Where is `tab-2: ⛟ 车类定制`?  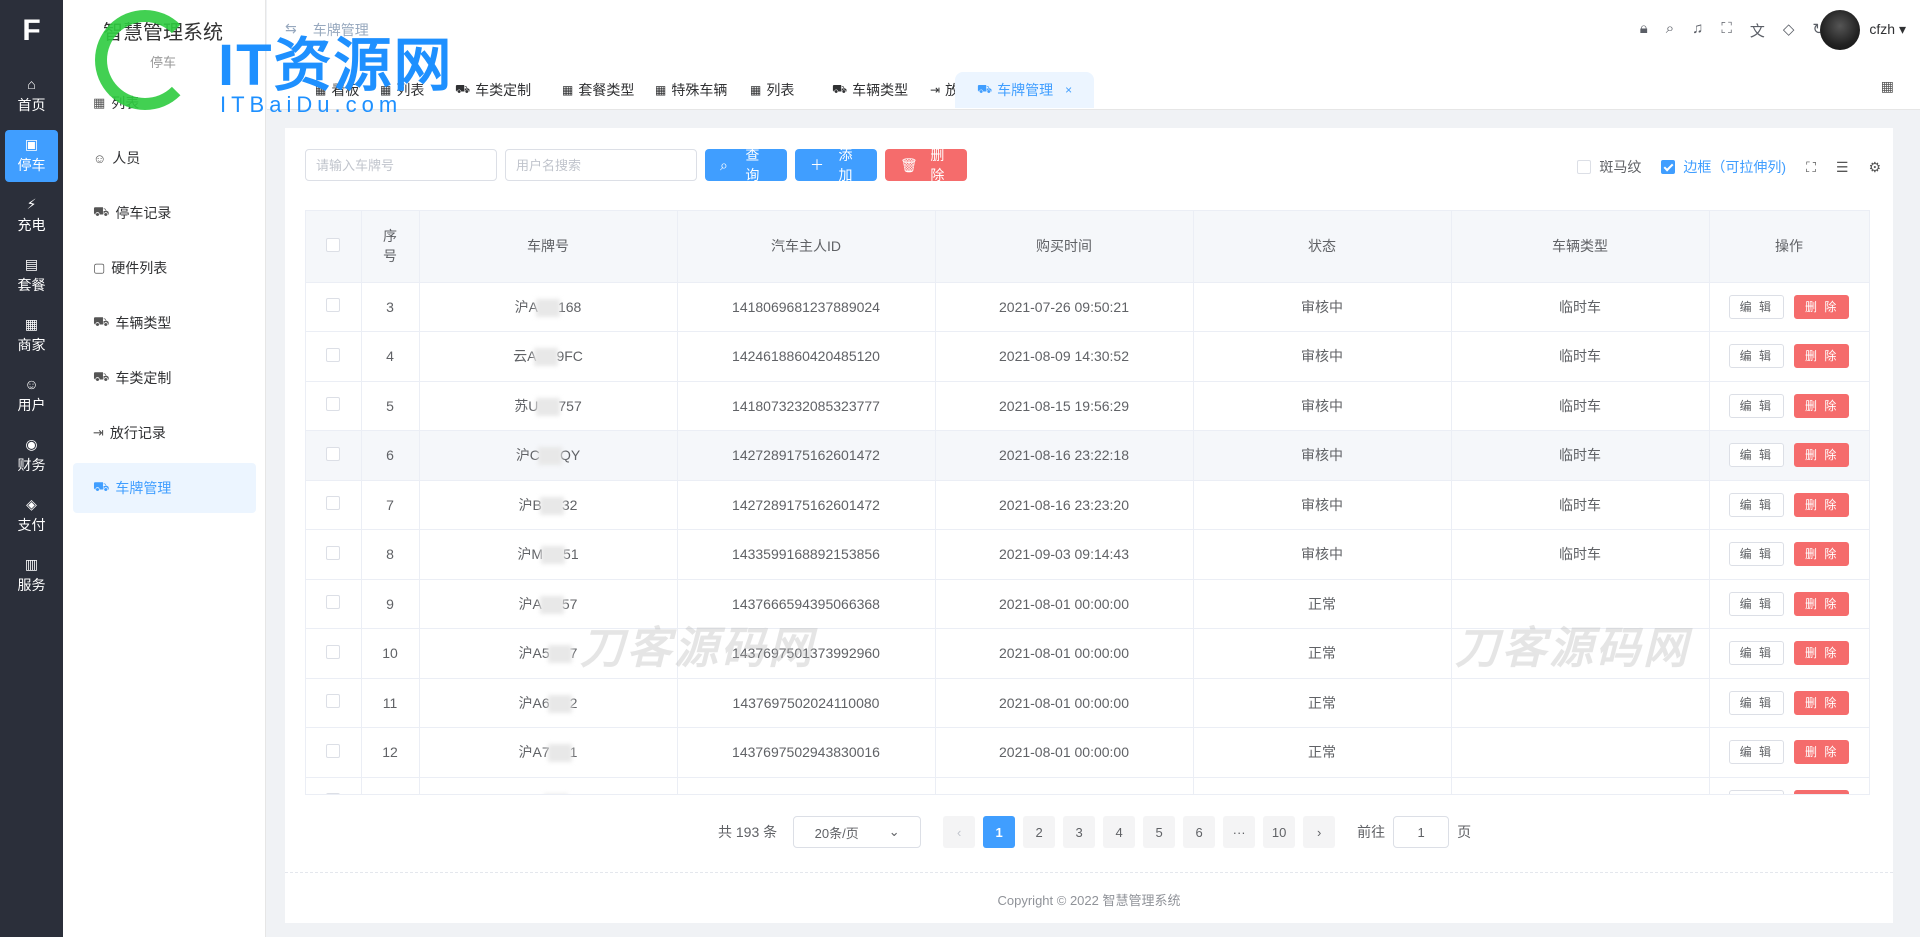 tab-2: ⛟ 车类定制 is located at coordinates (493, 90).